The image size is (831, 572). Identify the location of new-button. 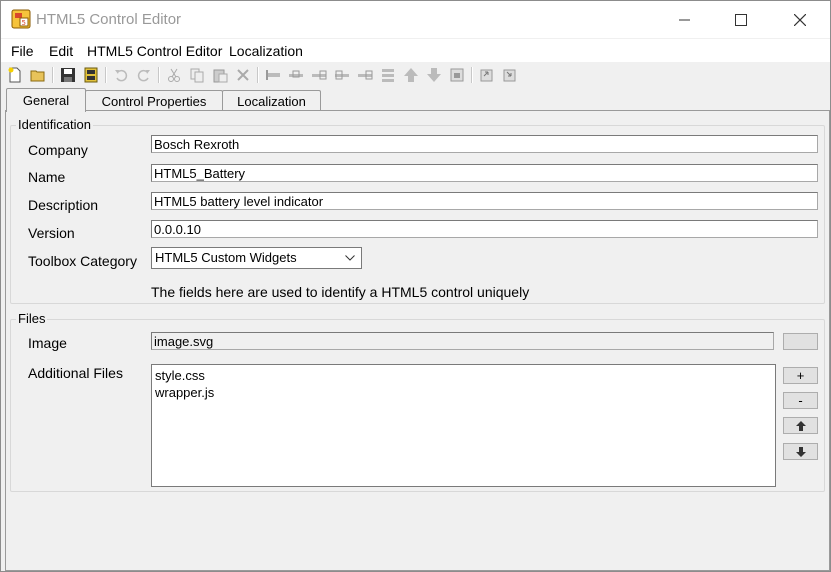
(15, 75).